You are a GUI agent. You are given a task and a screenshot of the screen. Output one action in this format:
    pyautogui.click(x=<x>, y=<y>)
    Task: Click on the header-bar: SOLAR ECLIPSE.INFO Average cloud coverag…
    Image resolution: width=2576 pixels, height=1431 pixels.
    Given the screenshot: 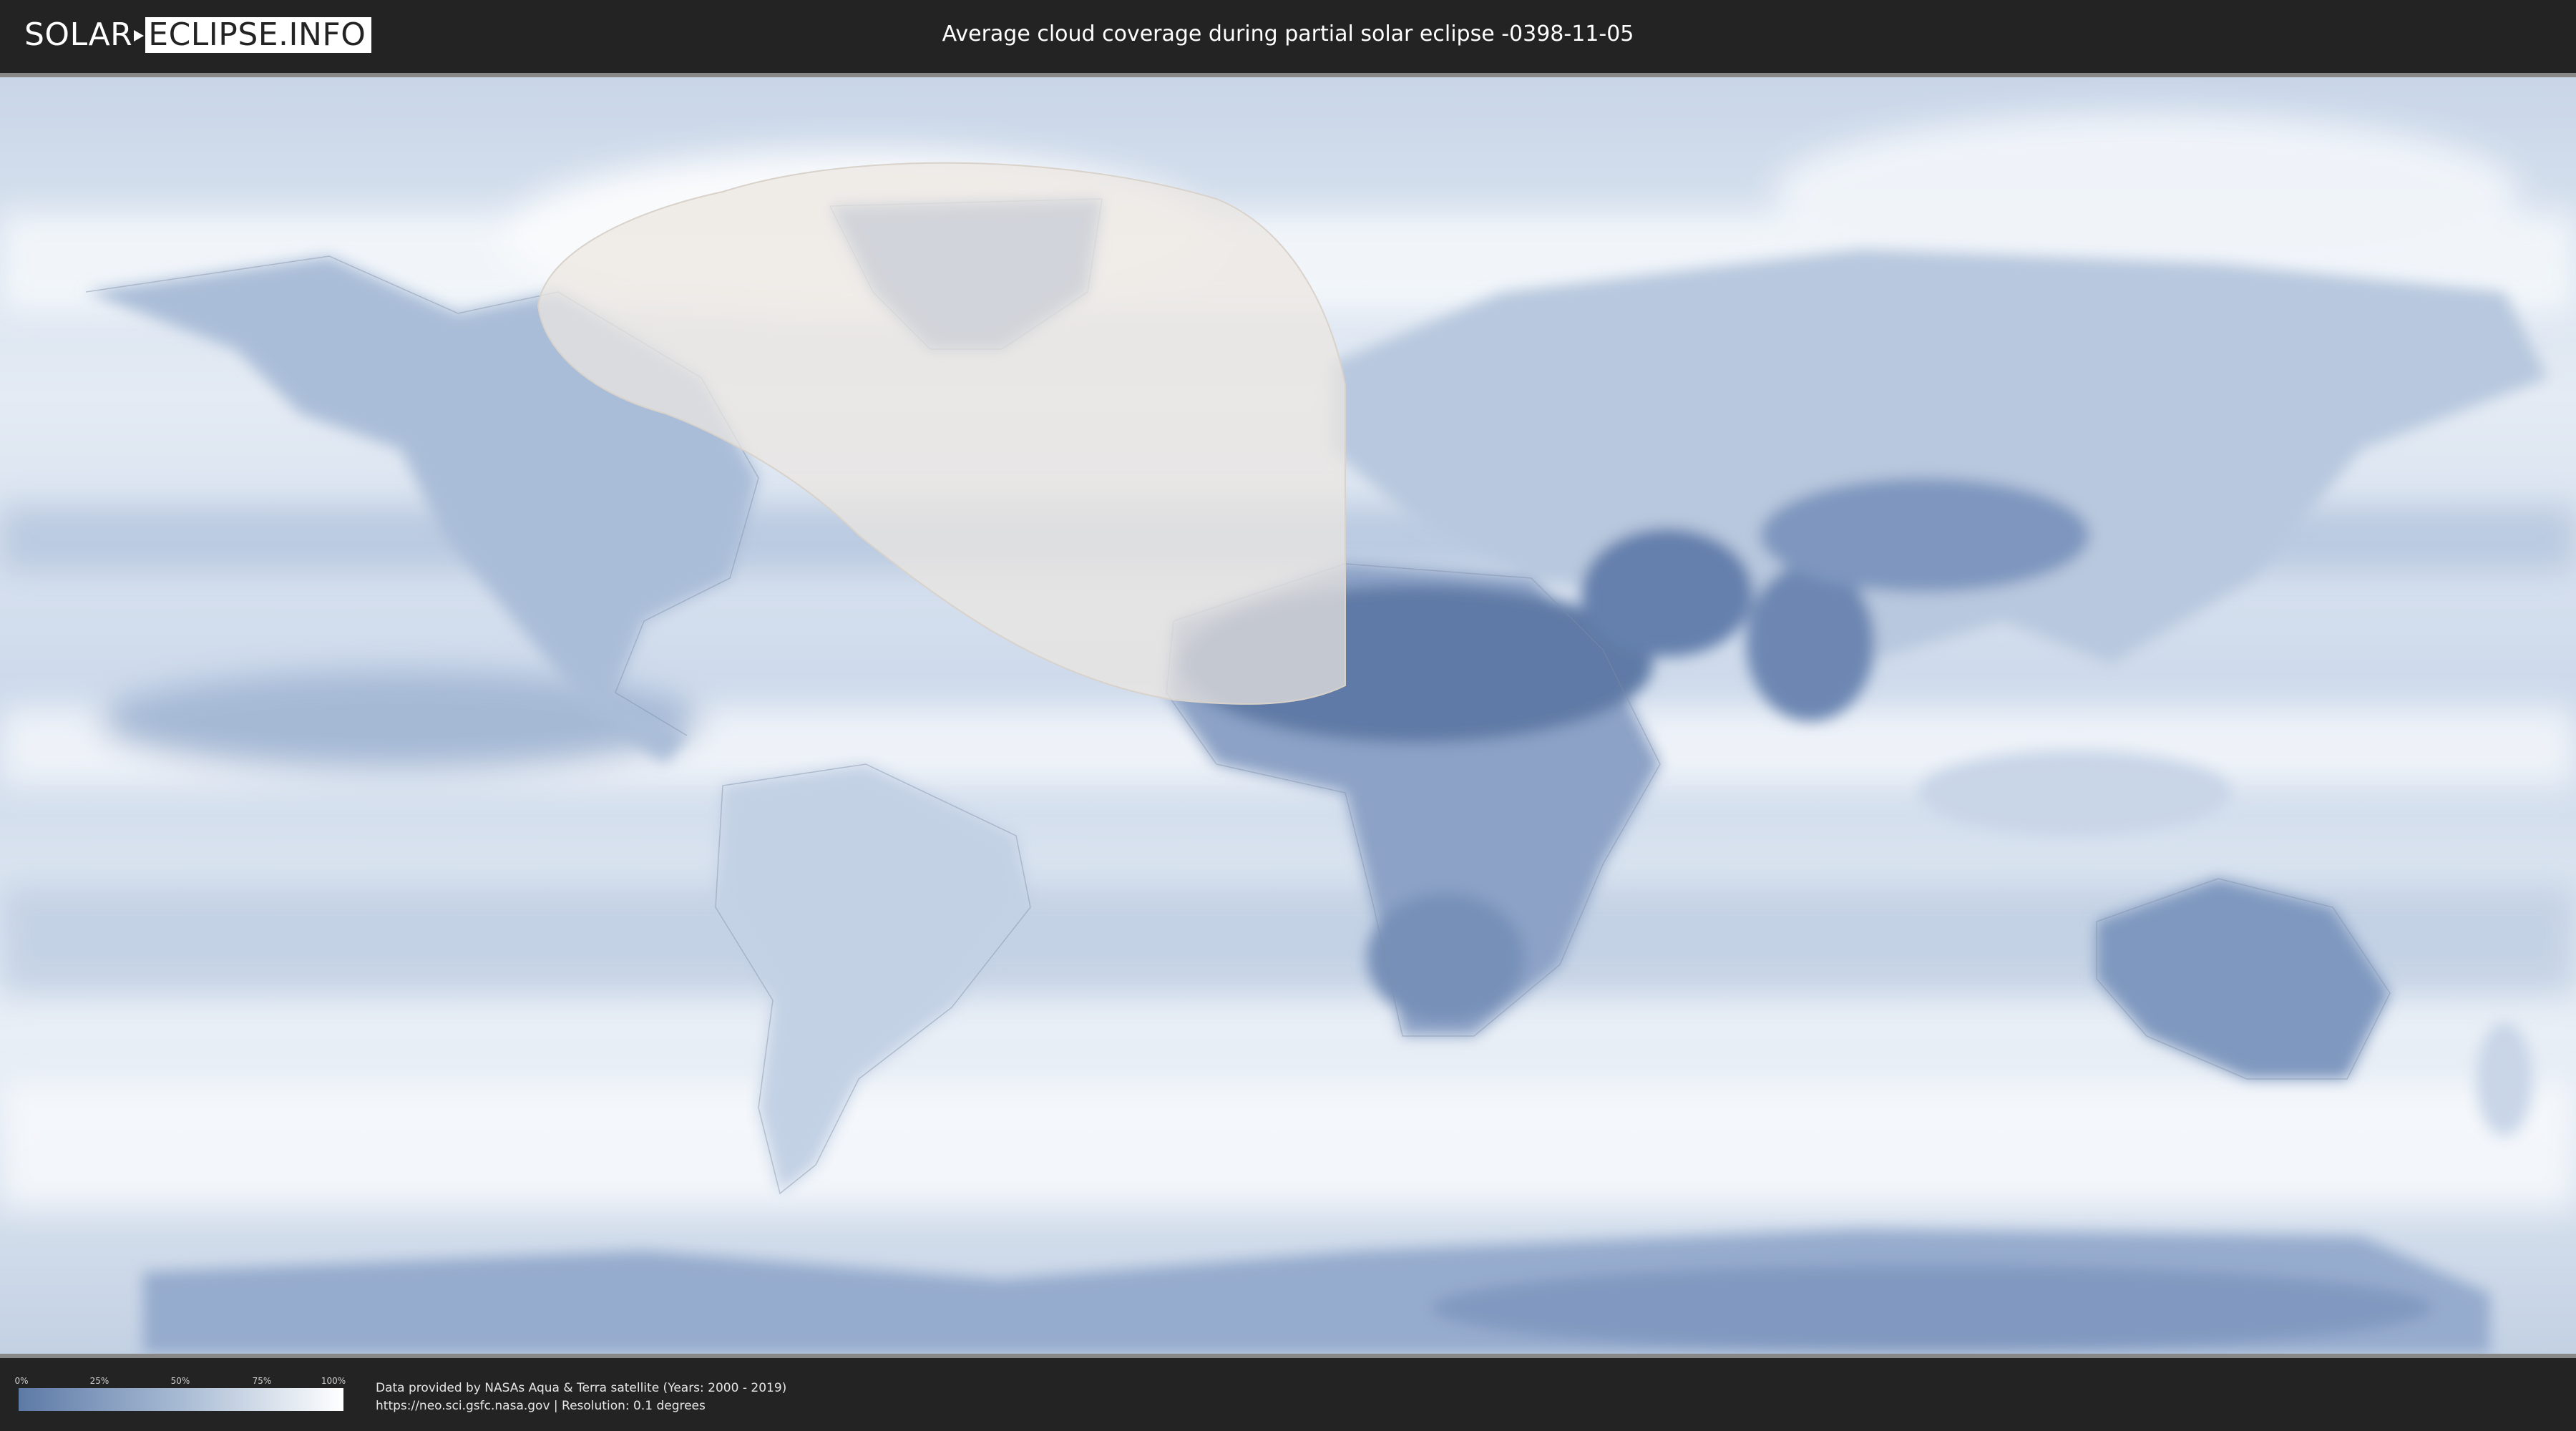 What is the action you would take?
    pyautogui.click(x=1288, y=36)
    